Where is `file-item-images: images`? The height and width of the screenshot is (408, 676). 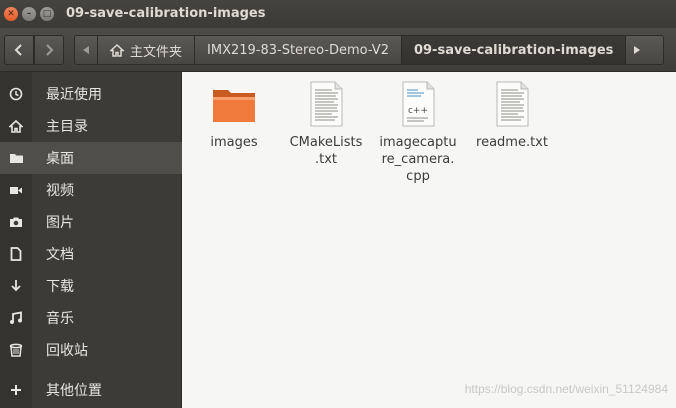 file-item-images: images is located at coordinates (234, 115).